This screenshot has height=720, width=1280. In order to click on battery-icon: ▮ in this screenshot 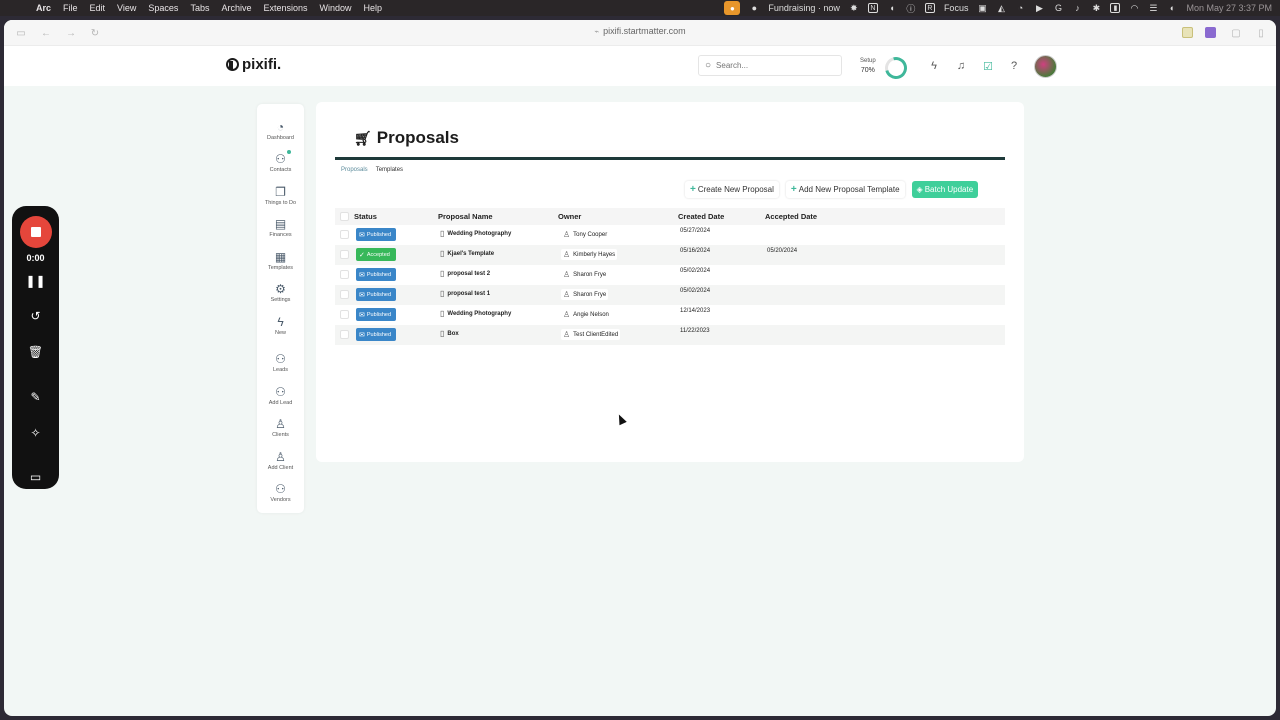, I will do `click(1115, 8)`.